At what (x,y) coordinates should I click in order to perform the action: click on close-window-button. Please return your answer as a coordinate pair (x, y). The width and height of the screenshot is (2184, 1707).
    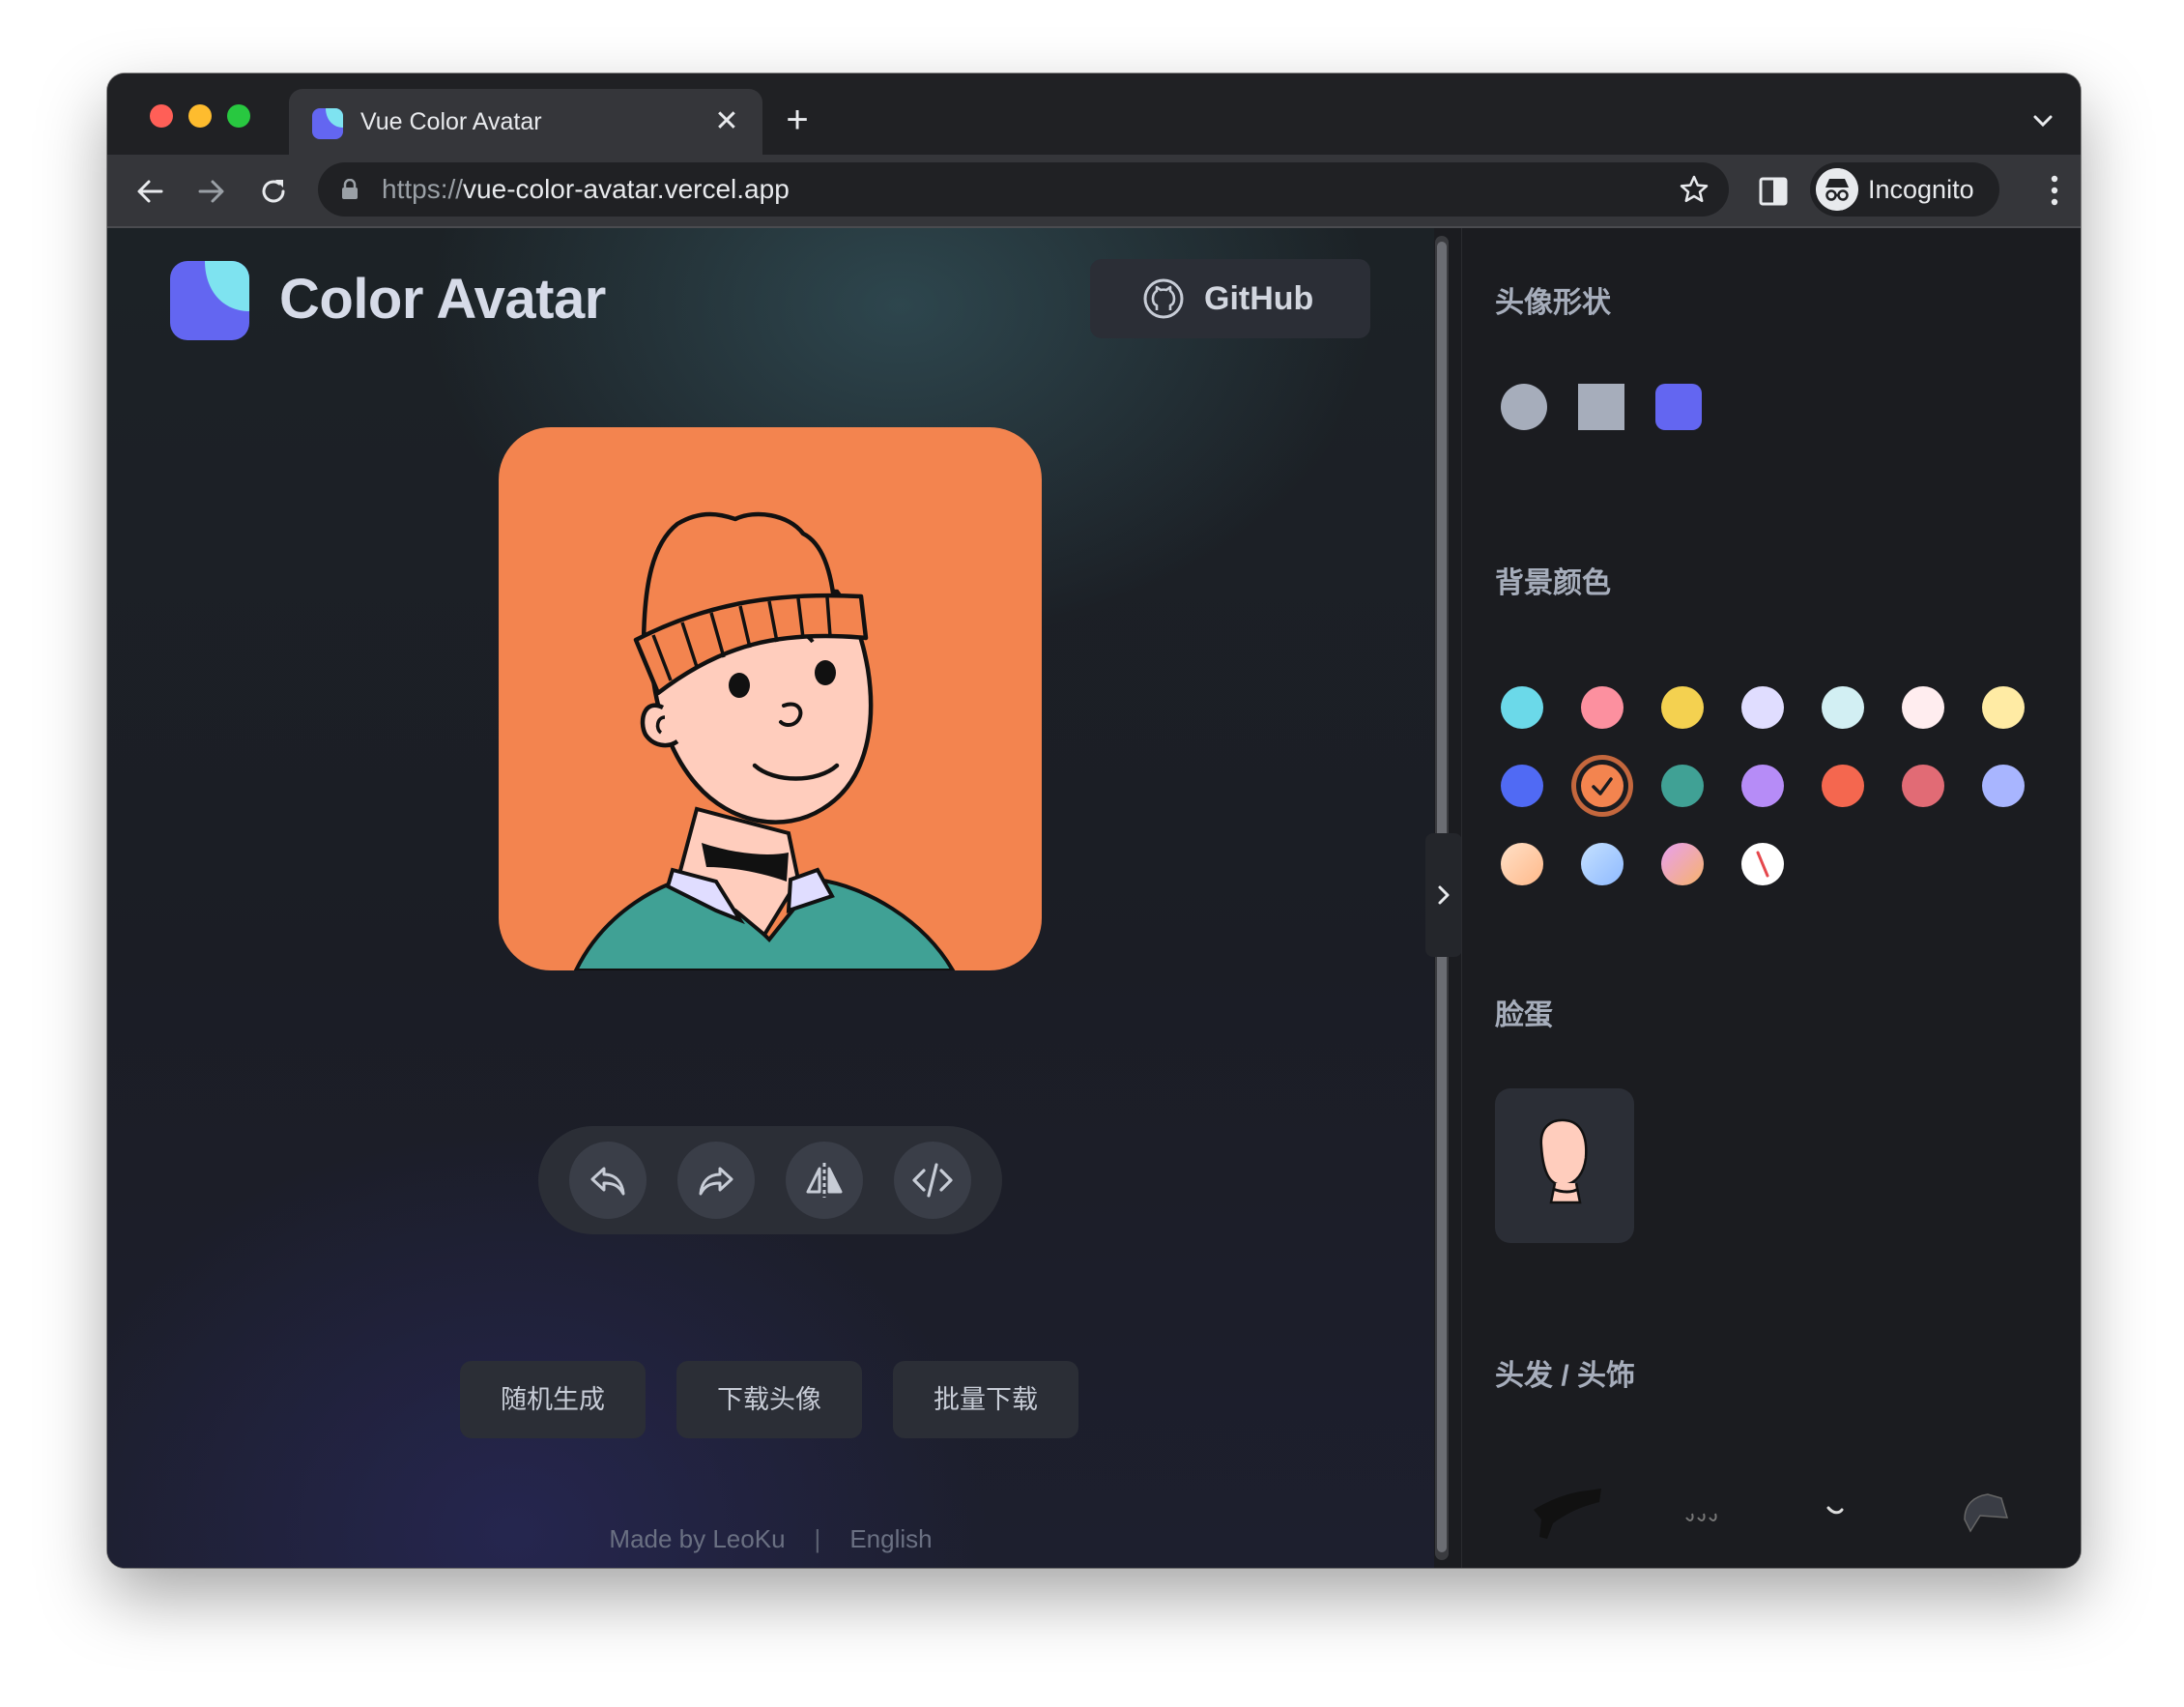
    Looking at the image, I should click on (162, 116).